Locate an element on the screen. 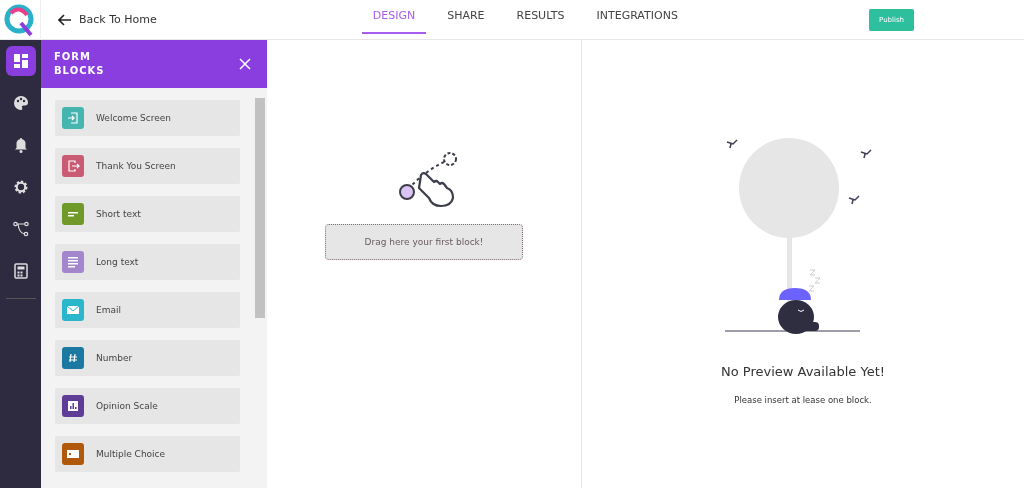 Image resolution: width=1024 pixels, height=488 pixels. dashboard-icon is located at coordinates (20, 61).